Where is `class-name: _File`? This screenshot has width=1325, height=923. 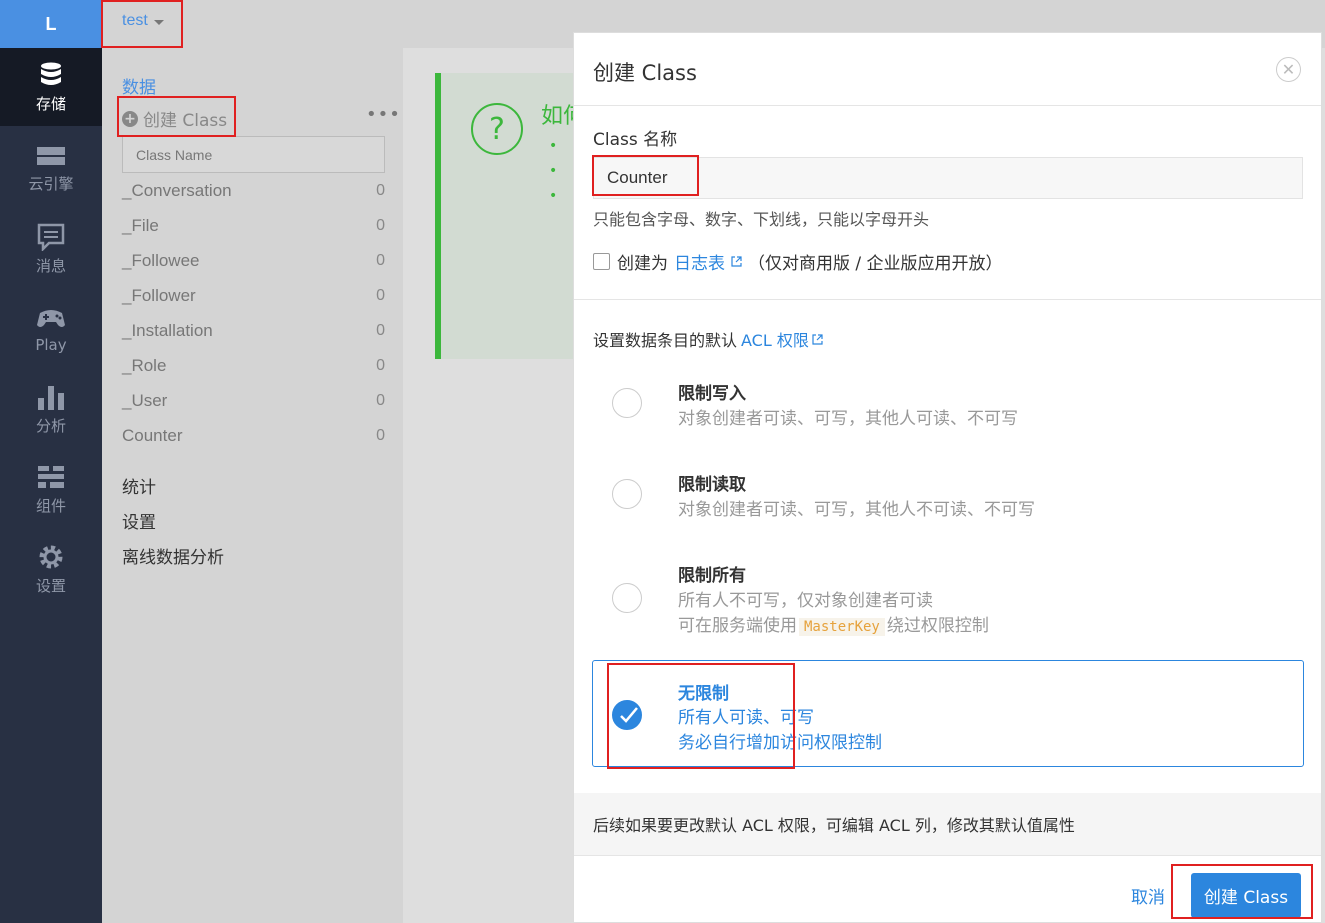 class-name: _File is located at coordinates (140, 225).